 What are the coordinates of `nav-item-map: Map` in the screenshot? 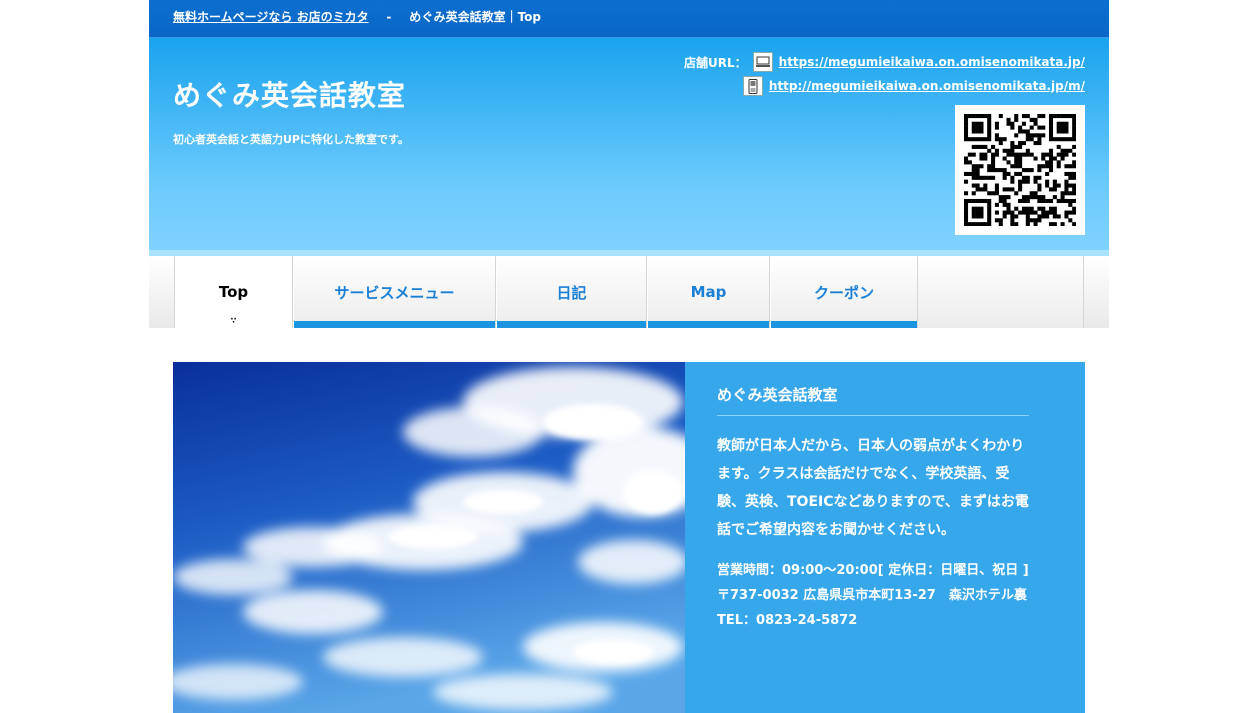 It's located at (708, 292).